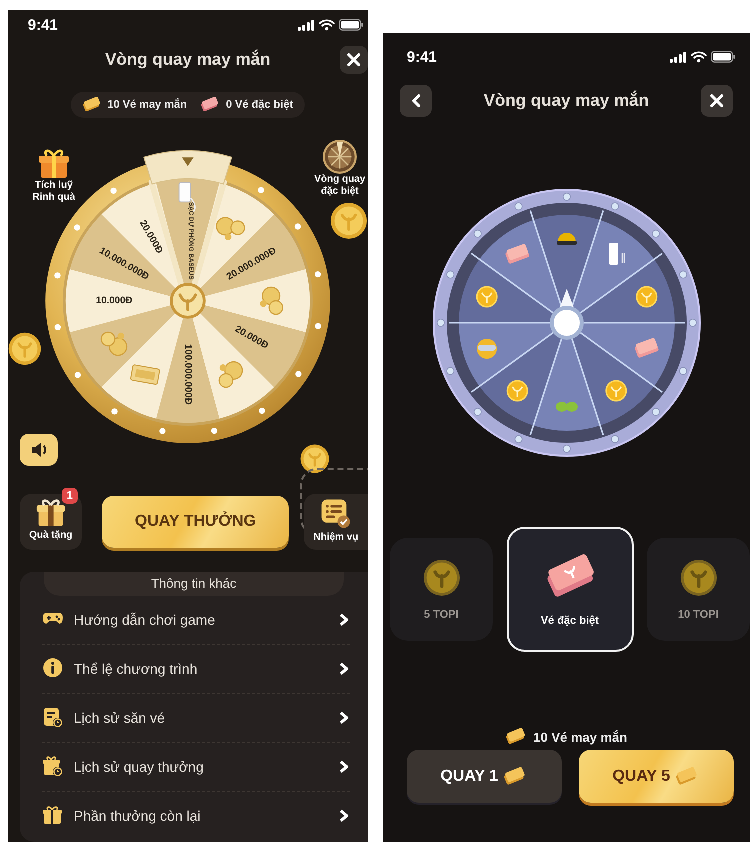  I want to click on menu-row: Hướng dẫn chơi game, so click(196, 620).